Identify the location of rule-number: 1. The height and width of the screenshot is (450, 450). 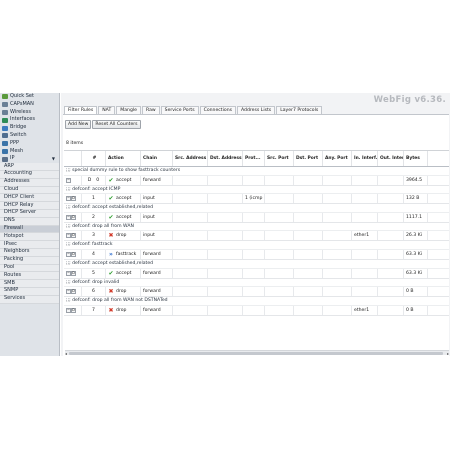
(94, 199).